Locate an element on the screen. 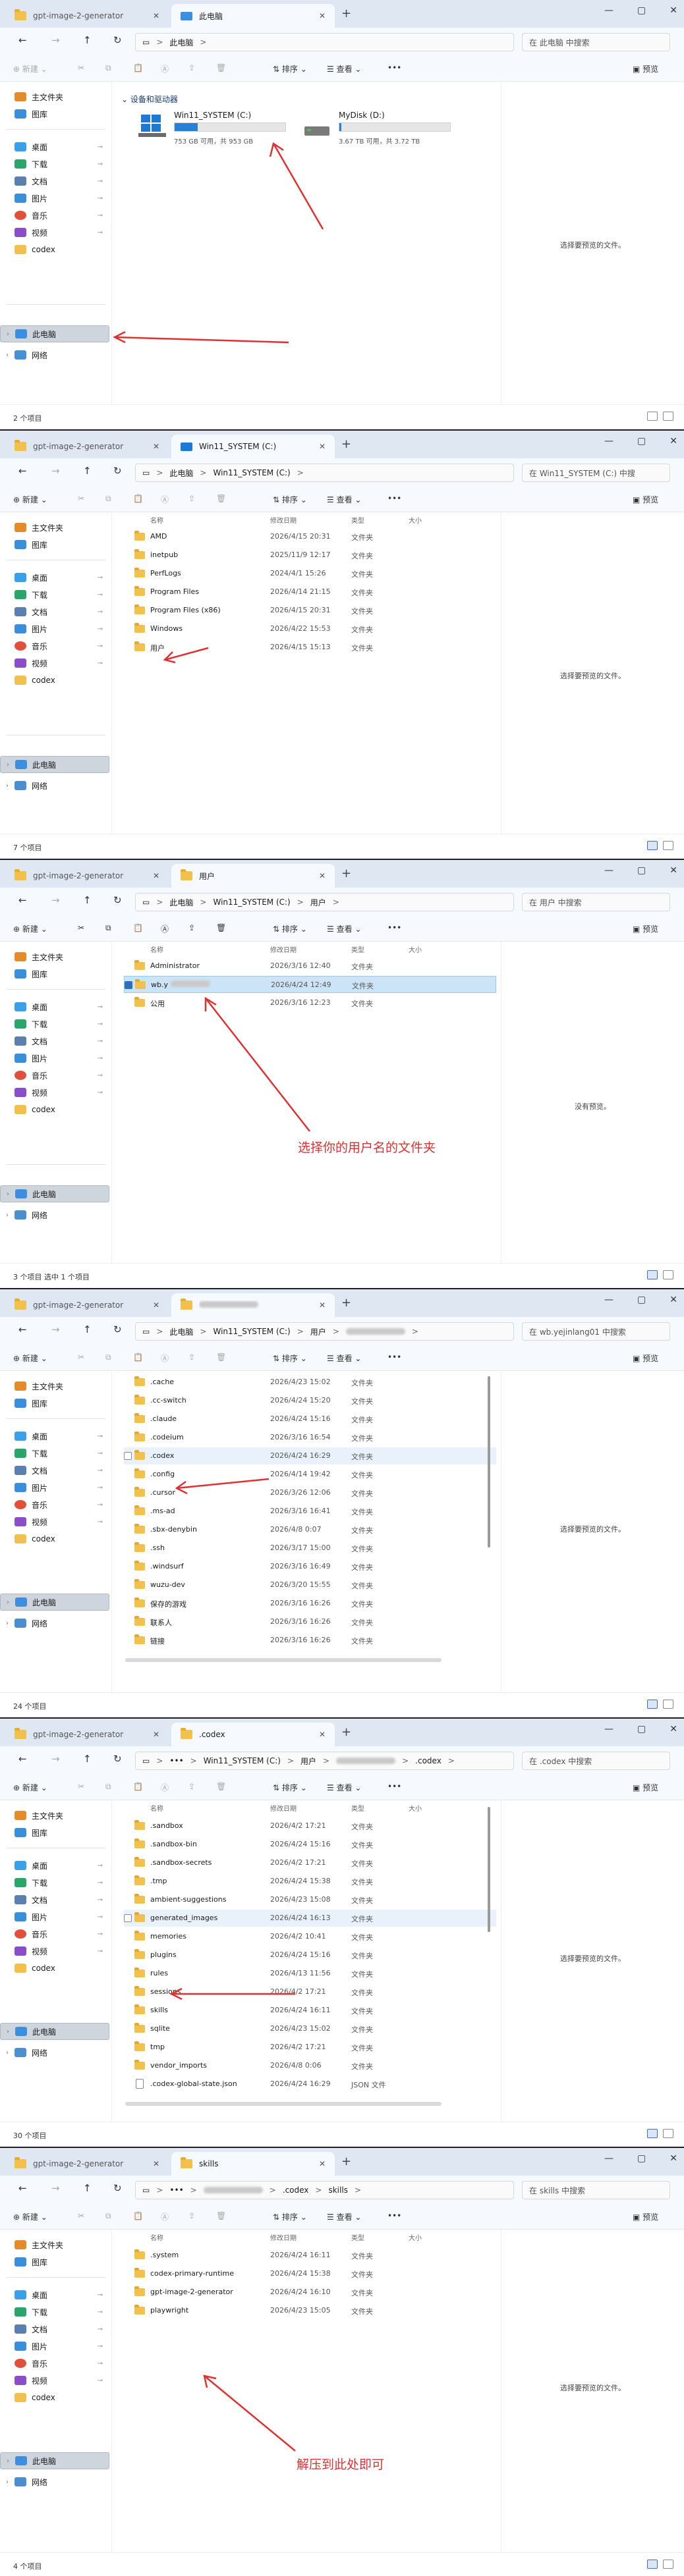 The height and width of the screenshot is (2576, 684). folder-row: .codeium 2026/3/16 16:54 文件夹 is located at coordinates (310, 1437).